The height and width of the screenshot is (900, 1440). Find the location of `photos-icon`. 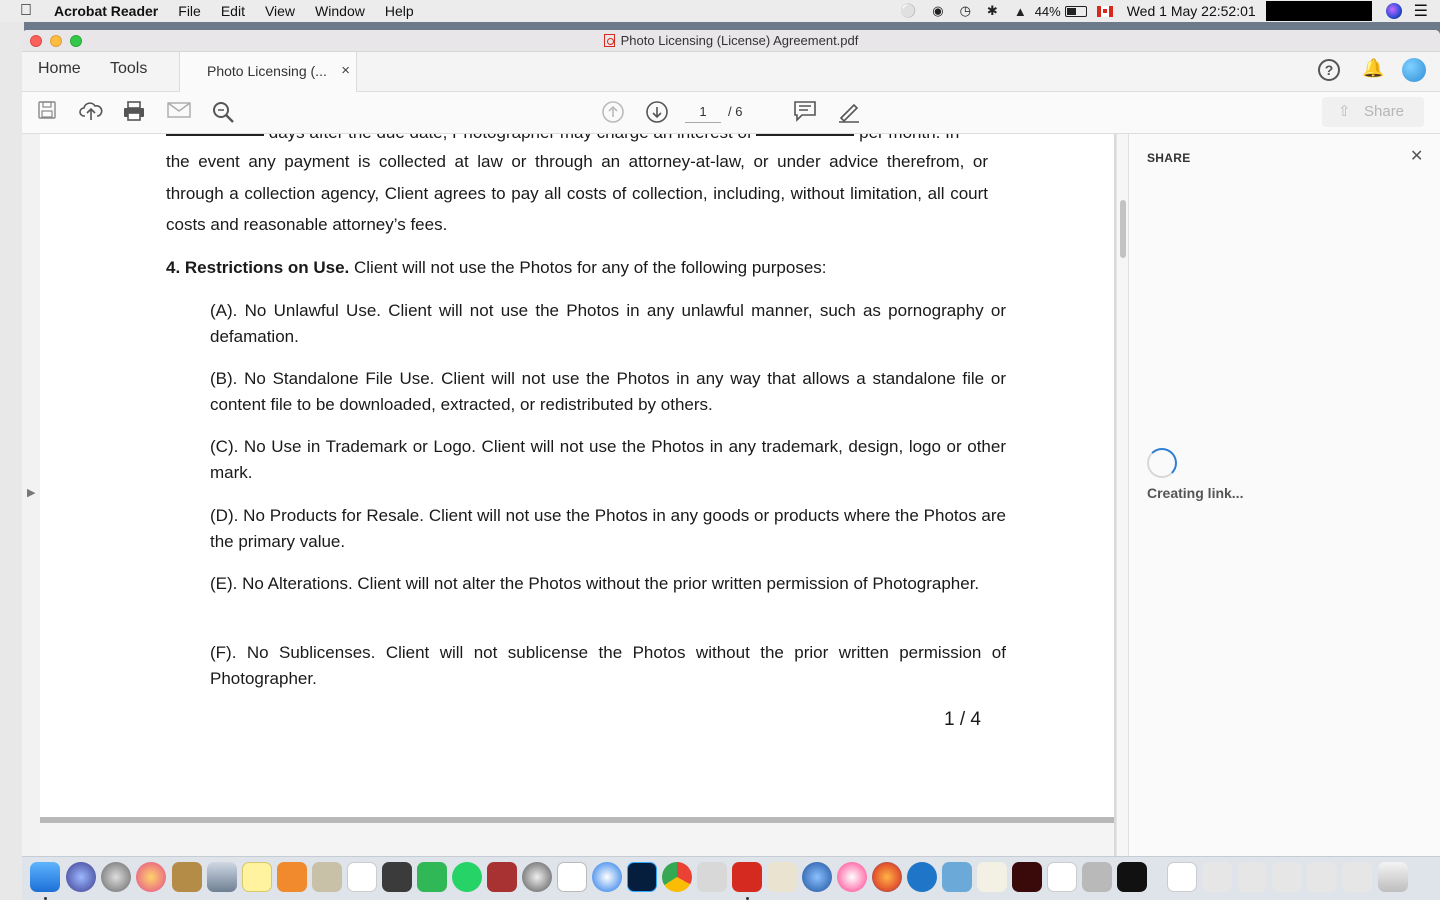

photos-icon is located at coordinates (151, 877).